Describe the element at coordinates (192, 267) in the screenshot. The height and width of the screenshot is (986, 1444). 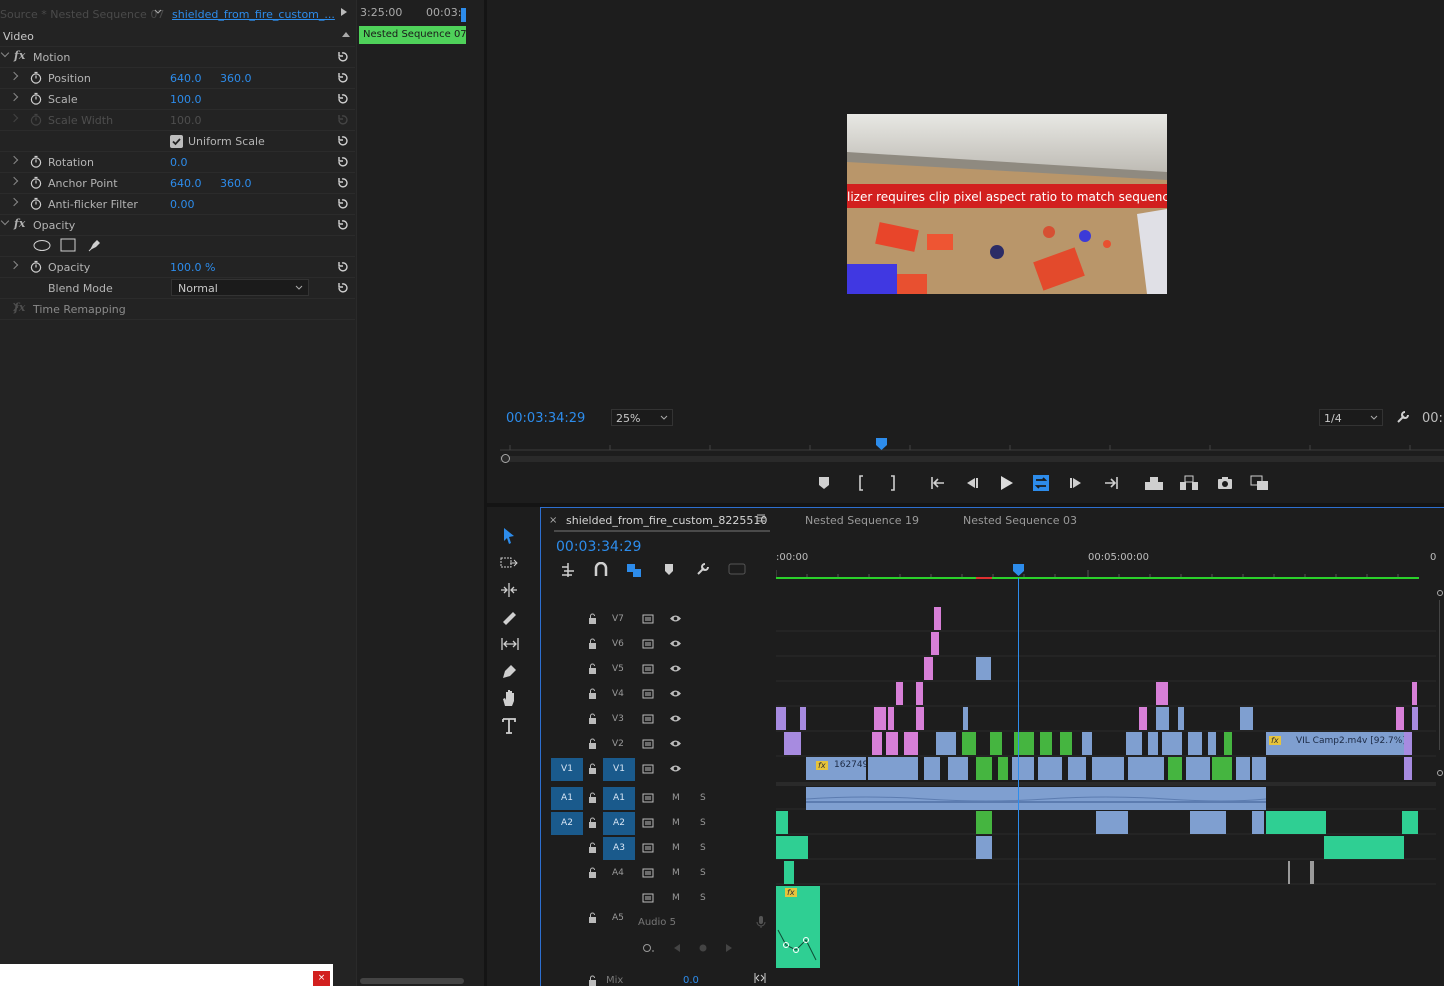
I see `opacity-value: 100.0 %` at that location.